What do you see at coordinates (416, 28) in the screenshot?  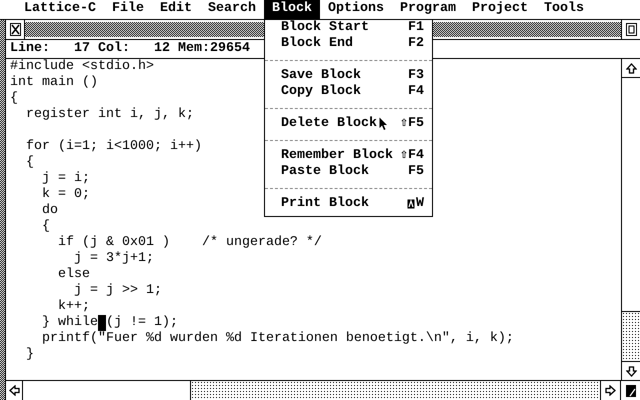 I see `shortcut-label: F1` at bounding box center [416, 28].